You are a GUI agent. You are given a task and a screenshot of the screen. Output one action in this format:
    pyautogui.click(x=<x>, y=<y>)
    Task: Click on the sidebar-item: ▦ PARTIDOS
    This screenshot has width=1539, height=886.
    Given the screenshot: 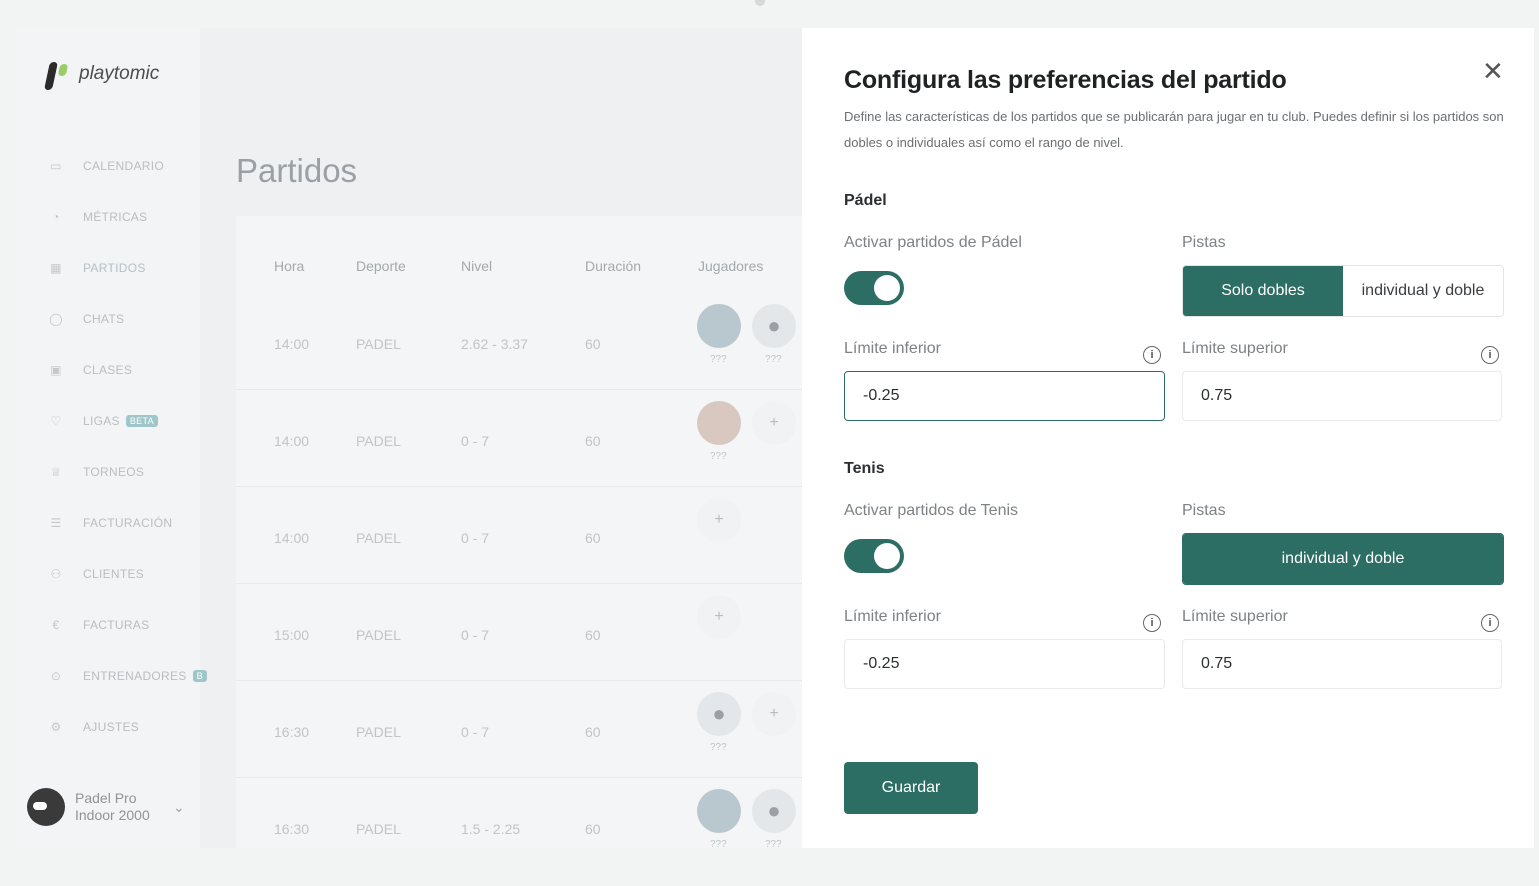 What is the action you would take?
    pyautogui.click(x=125, y=267)
    